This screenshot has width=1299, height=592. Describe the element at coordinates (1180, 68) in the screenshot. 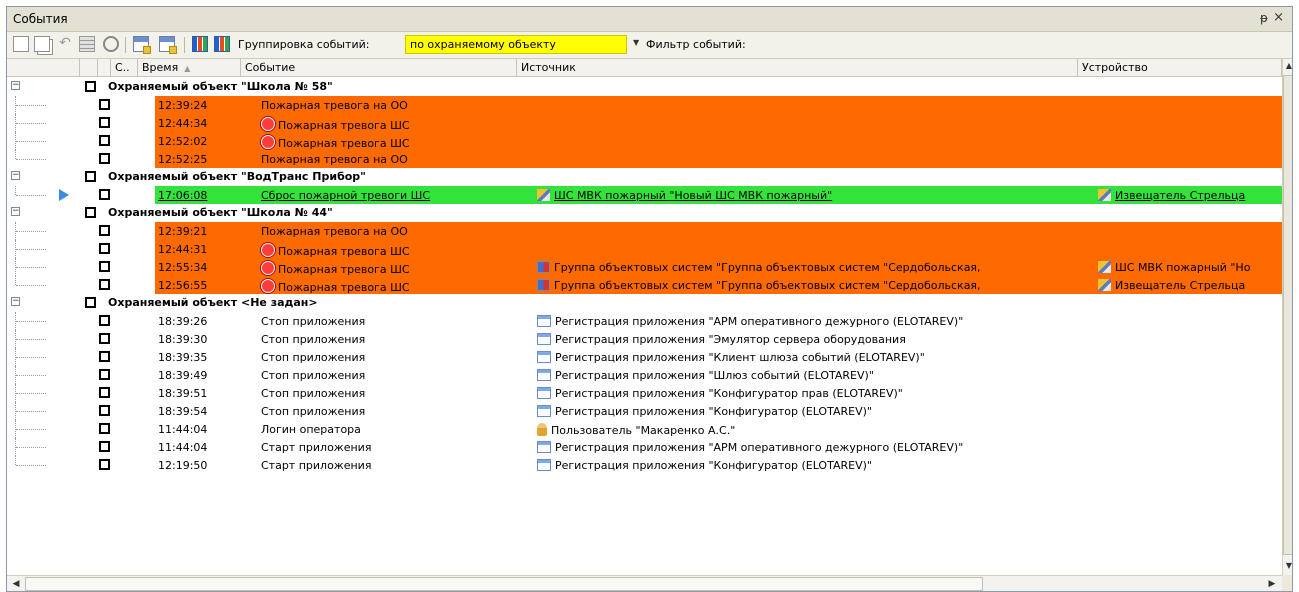

I see `header-device: Устройство` at that location.